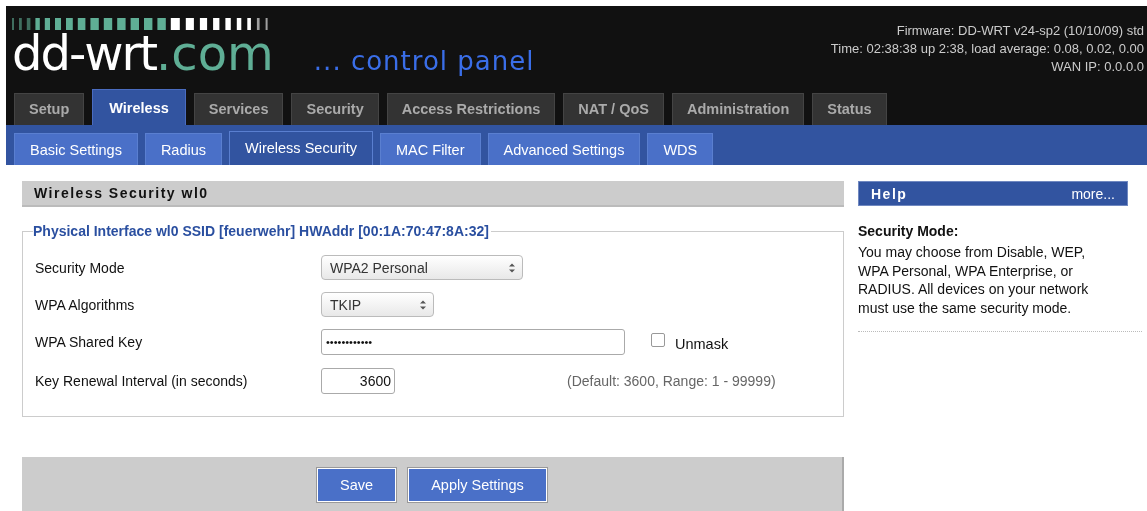  What do you see at coordinates (1097, 67) in the screenshot?
I see `wan-ip-info: WAN IP: 0.0.0.0` at bounding box center [1097, 67].